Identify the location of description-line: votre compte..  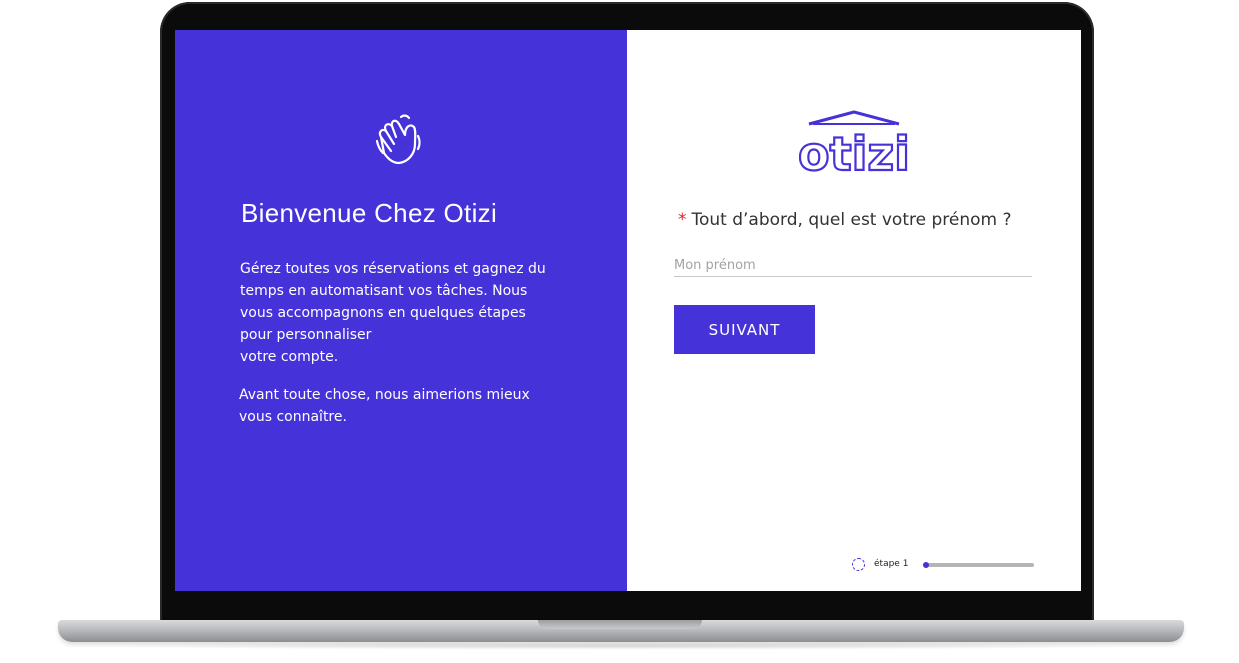
(289, 357).